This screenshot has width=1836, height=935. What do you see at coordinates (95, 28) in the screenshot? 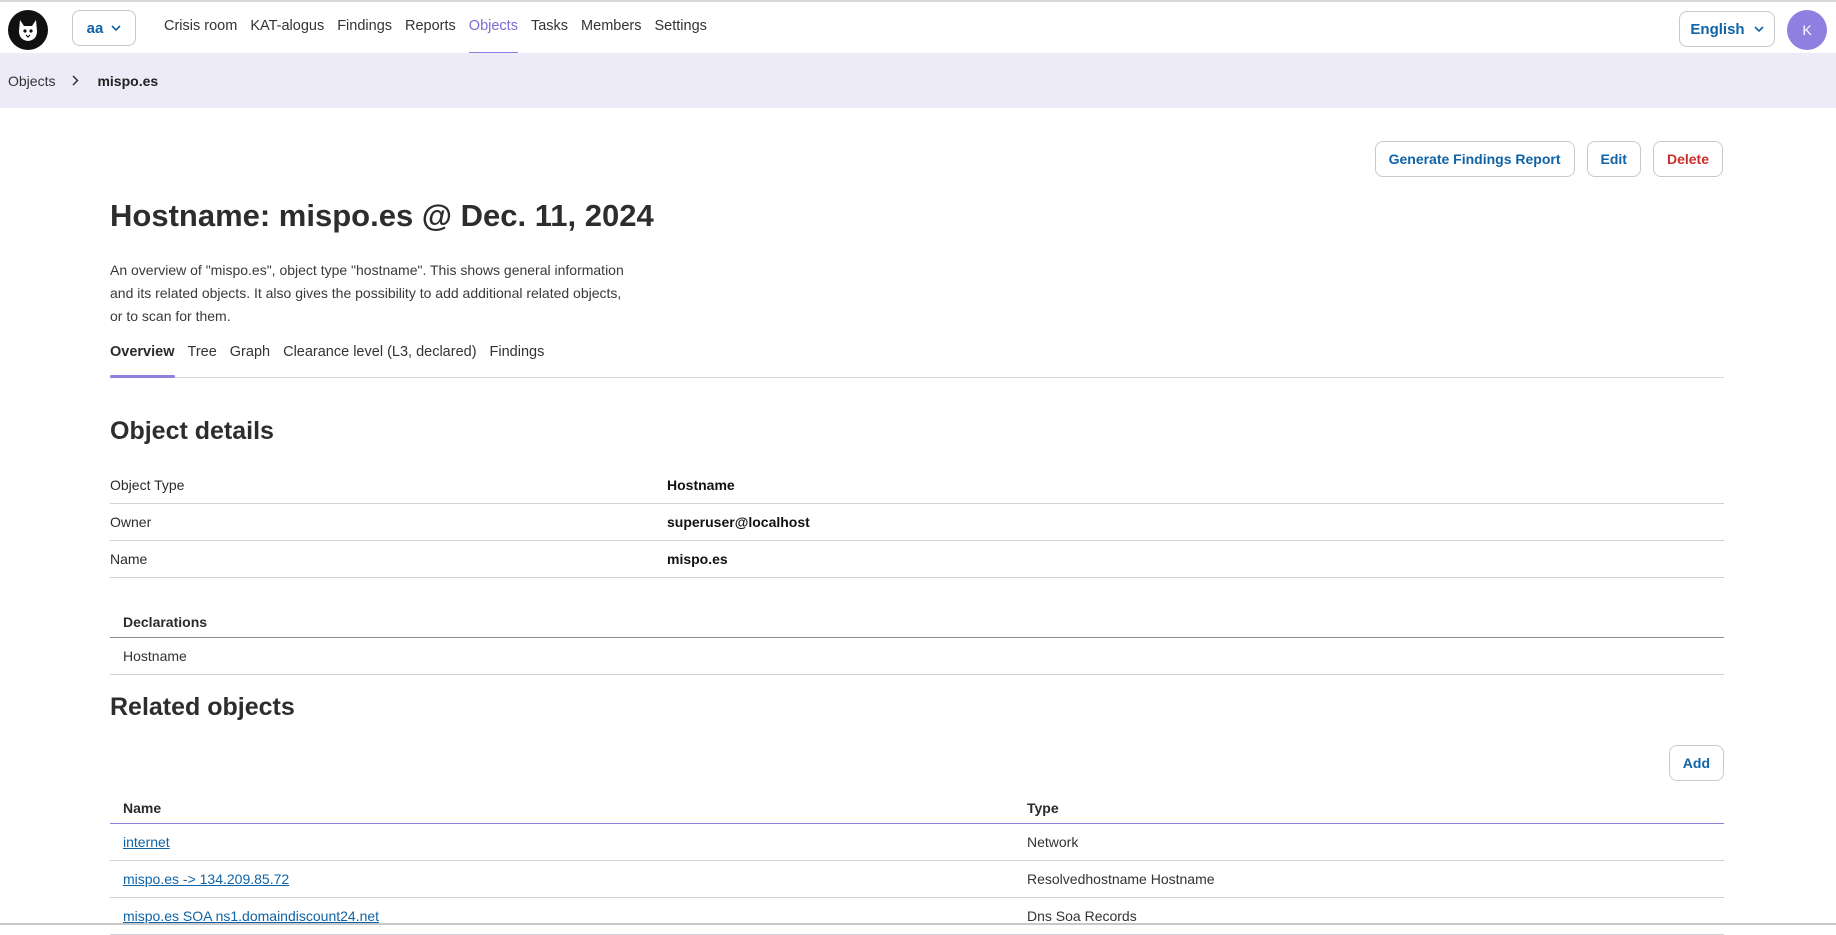
I see `organization-code: aa` at bounding box center [95, 28].